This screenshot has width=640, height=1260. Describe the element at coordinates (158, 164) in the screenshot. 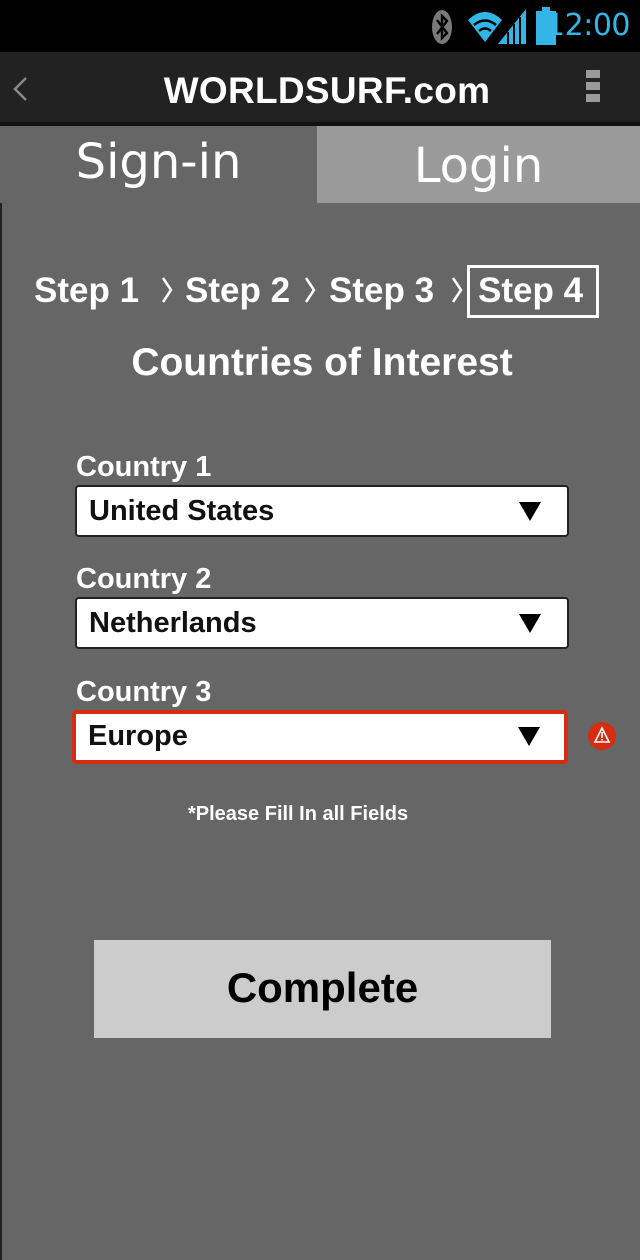

I see `tab-sign-in: Sign-in` at that location.